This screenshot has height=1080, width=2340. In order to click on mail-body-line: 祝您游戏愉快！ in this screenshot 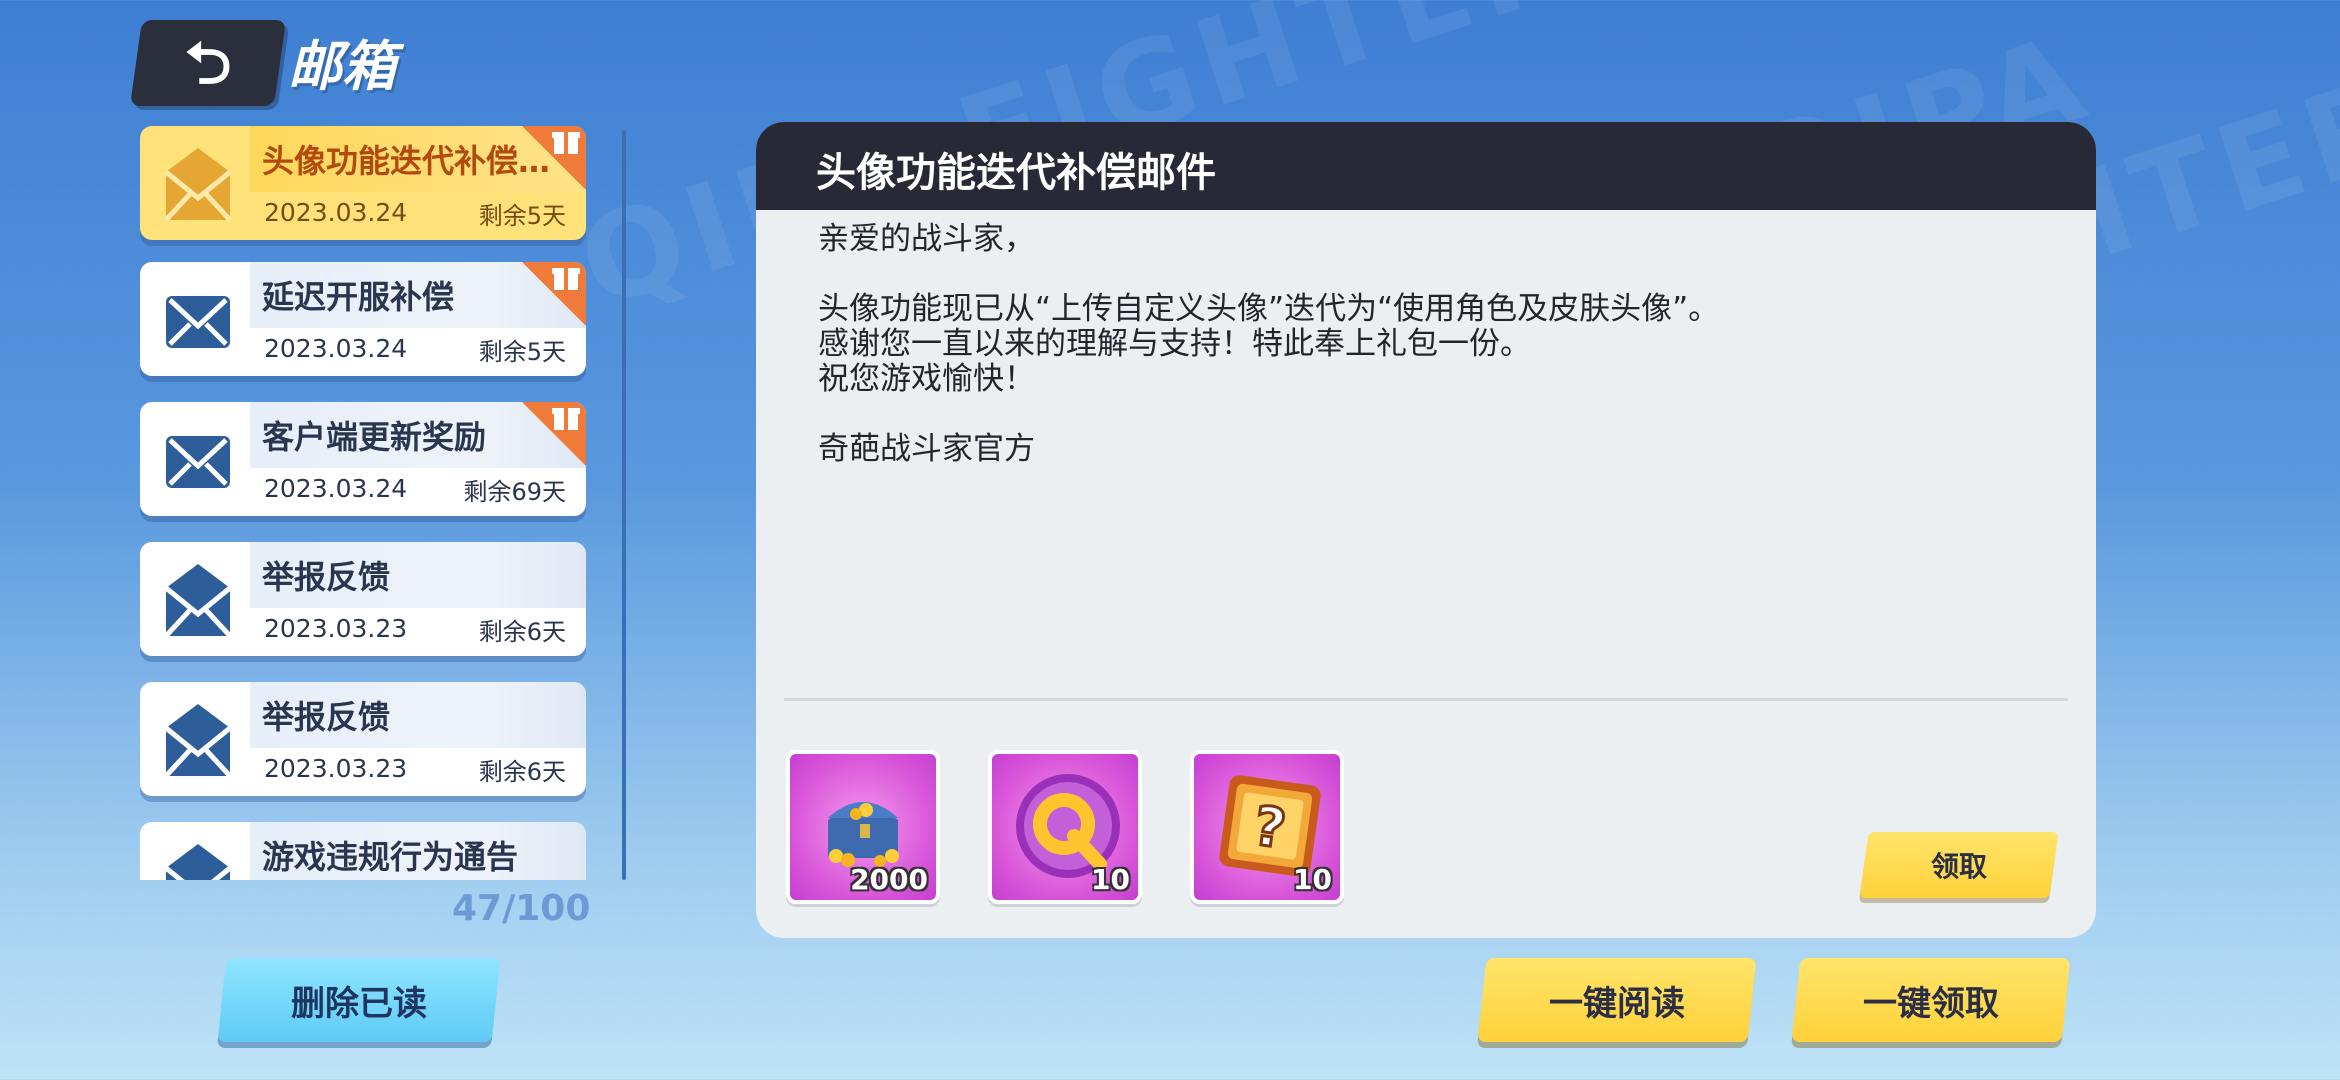, I will do `click(926, 379)`.